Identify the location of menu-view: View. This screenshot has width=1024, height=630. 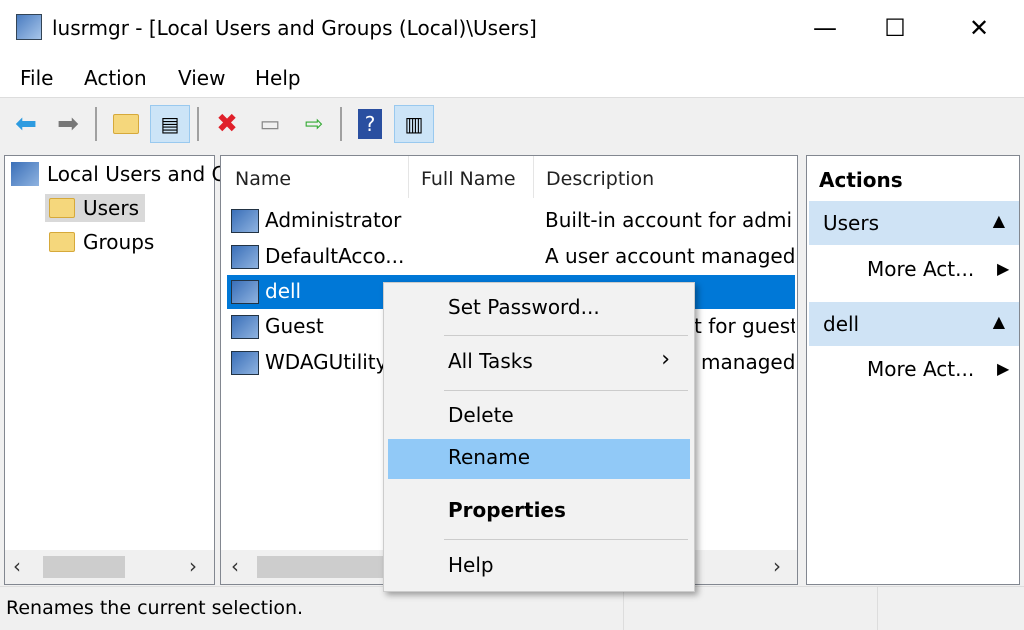
(201, 78).